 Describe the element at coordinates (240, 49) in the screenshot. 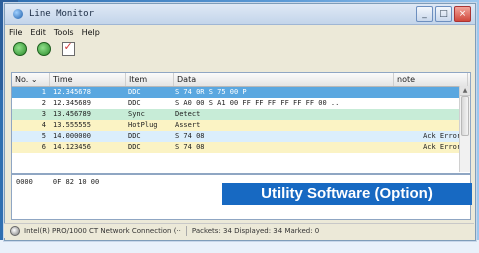

I see `toolbar` at that location.